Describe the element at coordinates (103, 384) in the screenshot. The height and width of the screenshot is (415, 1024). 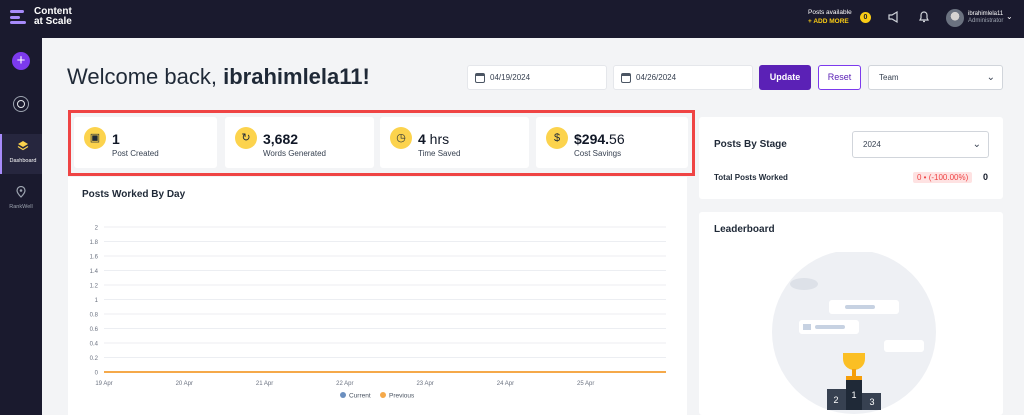
I see `x-tick-label: 19 Apr` at that location.